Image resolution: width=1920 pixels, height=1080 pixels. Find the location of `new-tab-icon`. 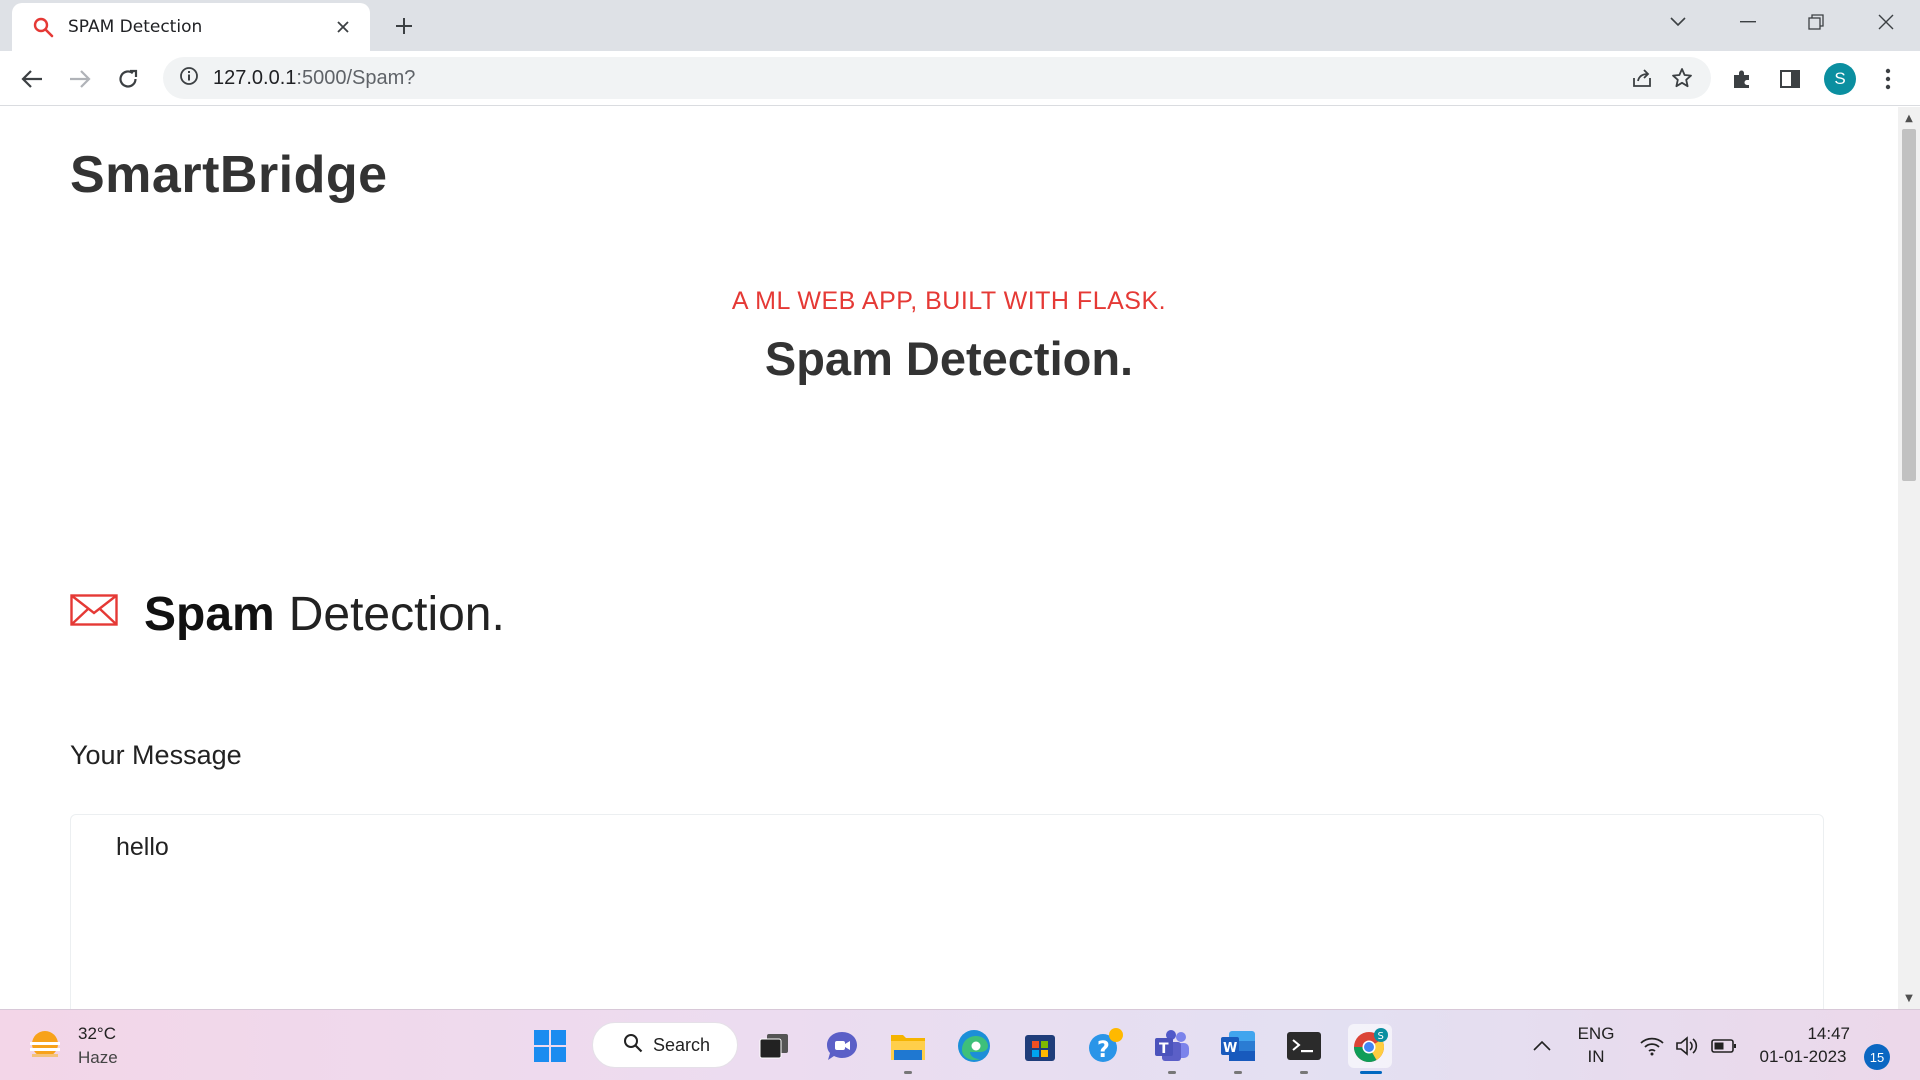

new-tab-icon is located at coordinates (404, 26).